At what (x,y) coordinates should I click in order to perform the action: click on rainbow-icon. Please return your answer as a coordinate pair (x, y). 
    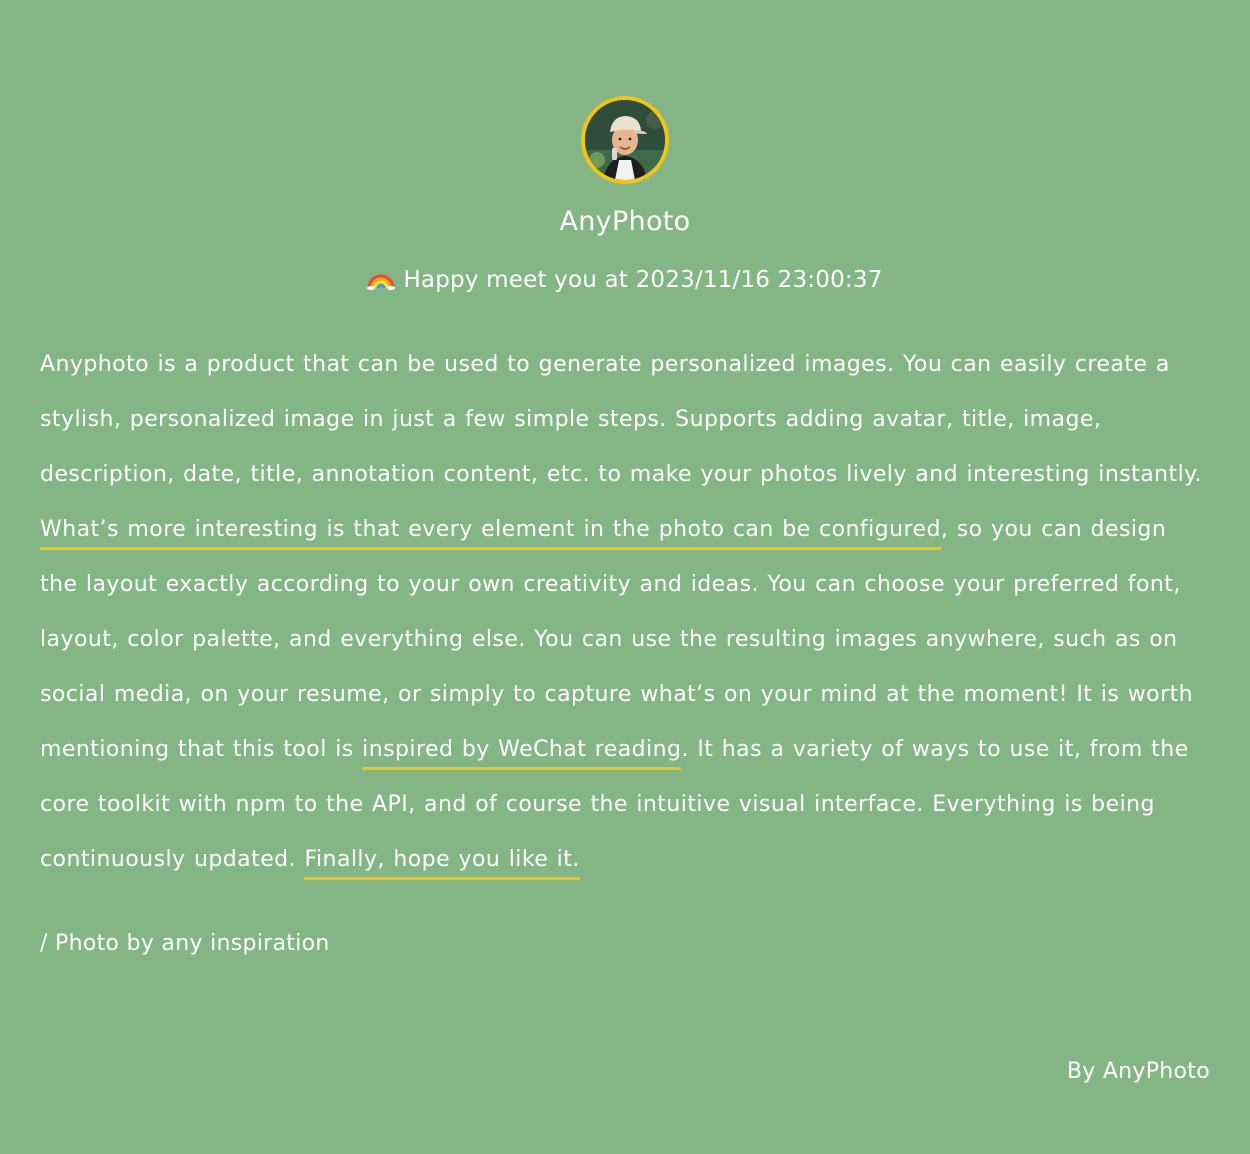
    Looking at the image, I should click on (381, 279).